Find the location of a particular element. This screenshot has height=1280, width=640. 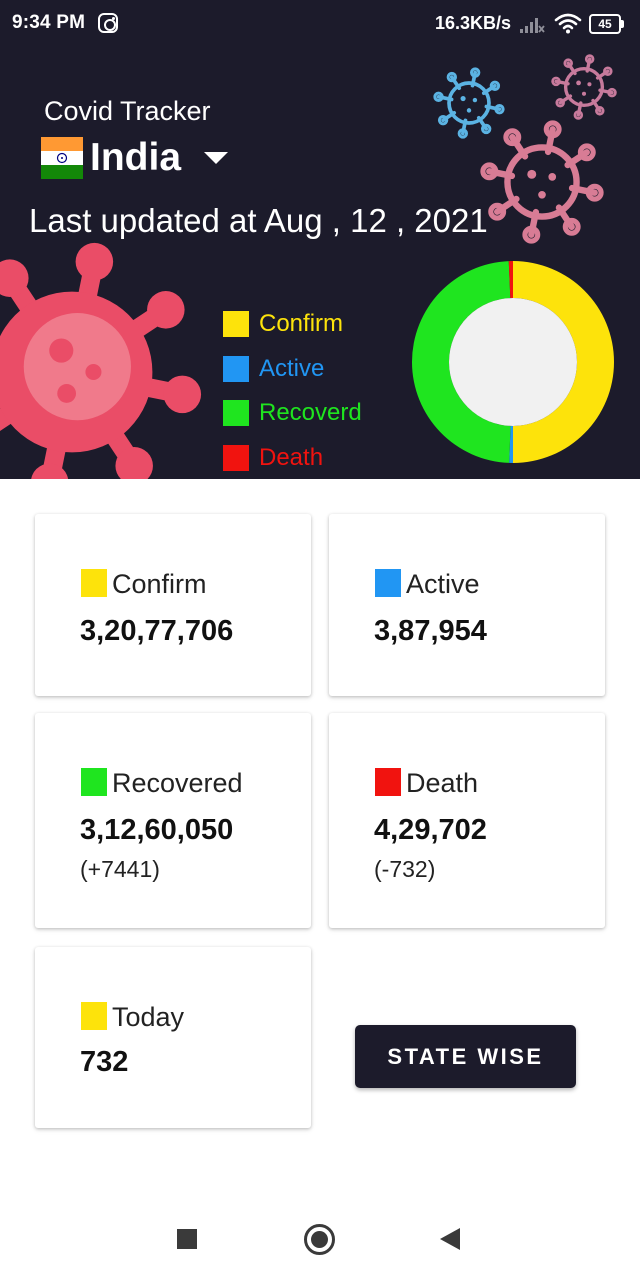

card-confirm: Confirm 3,20,77,706 is located at coordinates (173, 605).